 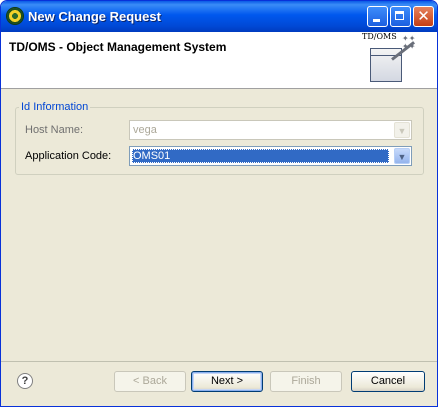 What do you see at coordinates (94, 16) in the screenshot?
I see `window-title: New Change Request` at bounding box center [94, 16].